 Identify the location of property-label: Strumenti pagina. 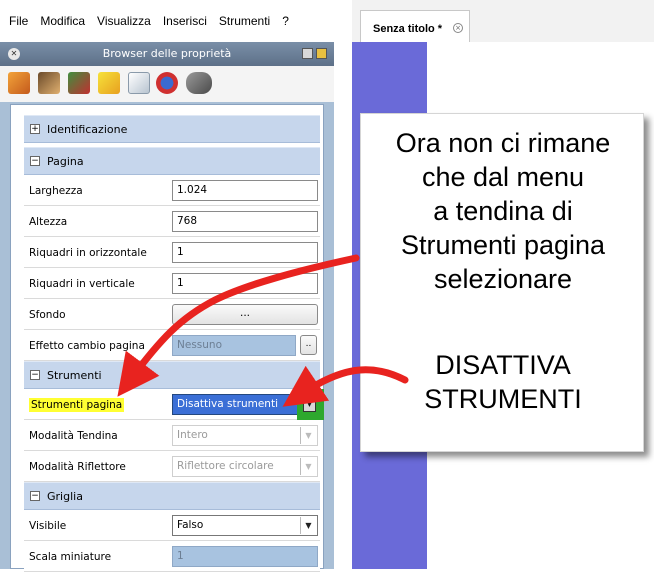
(77, 405).